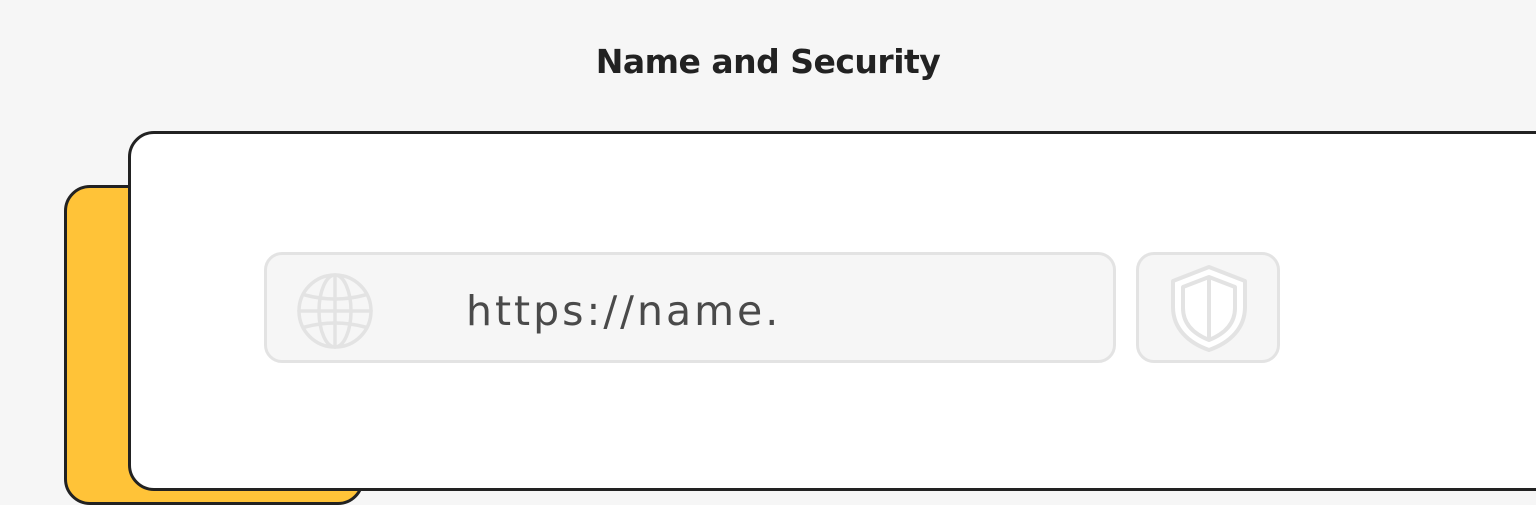 The height and width of the screenshot is (505, 1536). I want to click on shield-icon, so click(1209, 308).